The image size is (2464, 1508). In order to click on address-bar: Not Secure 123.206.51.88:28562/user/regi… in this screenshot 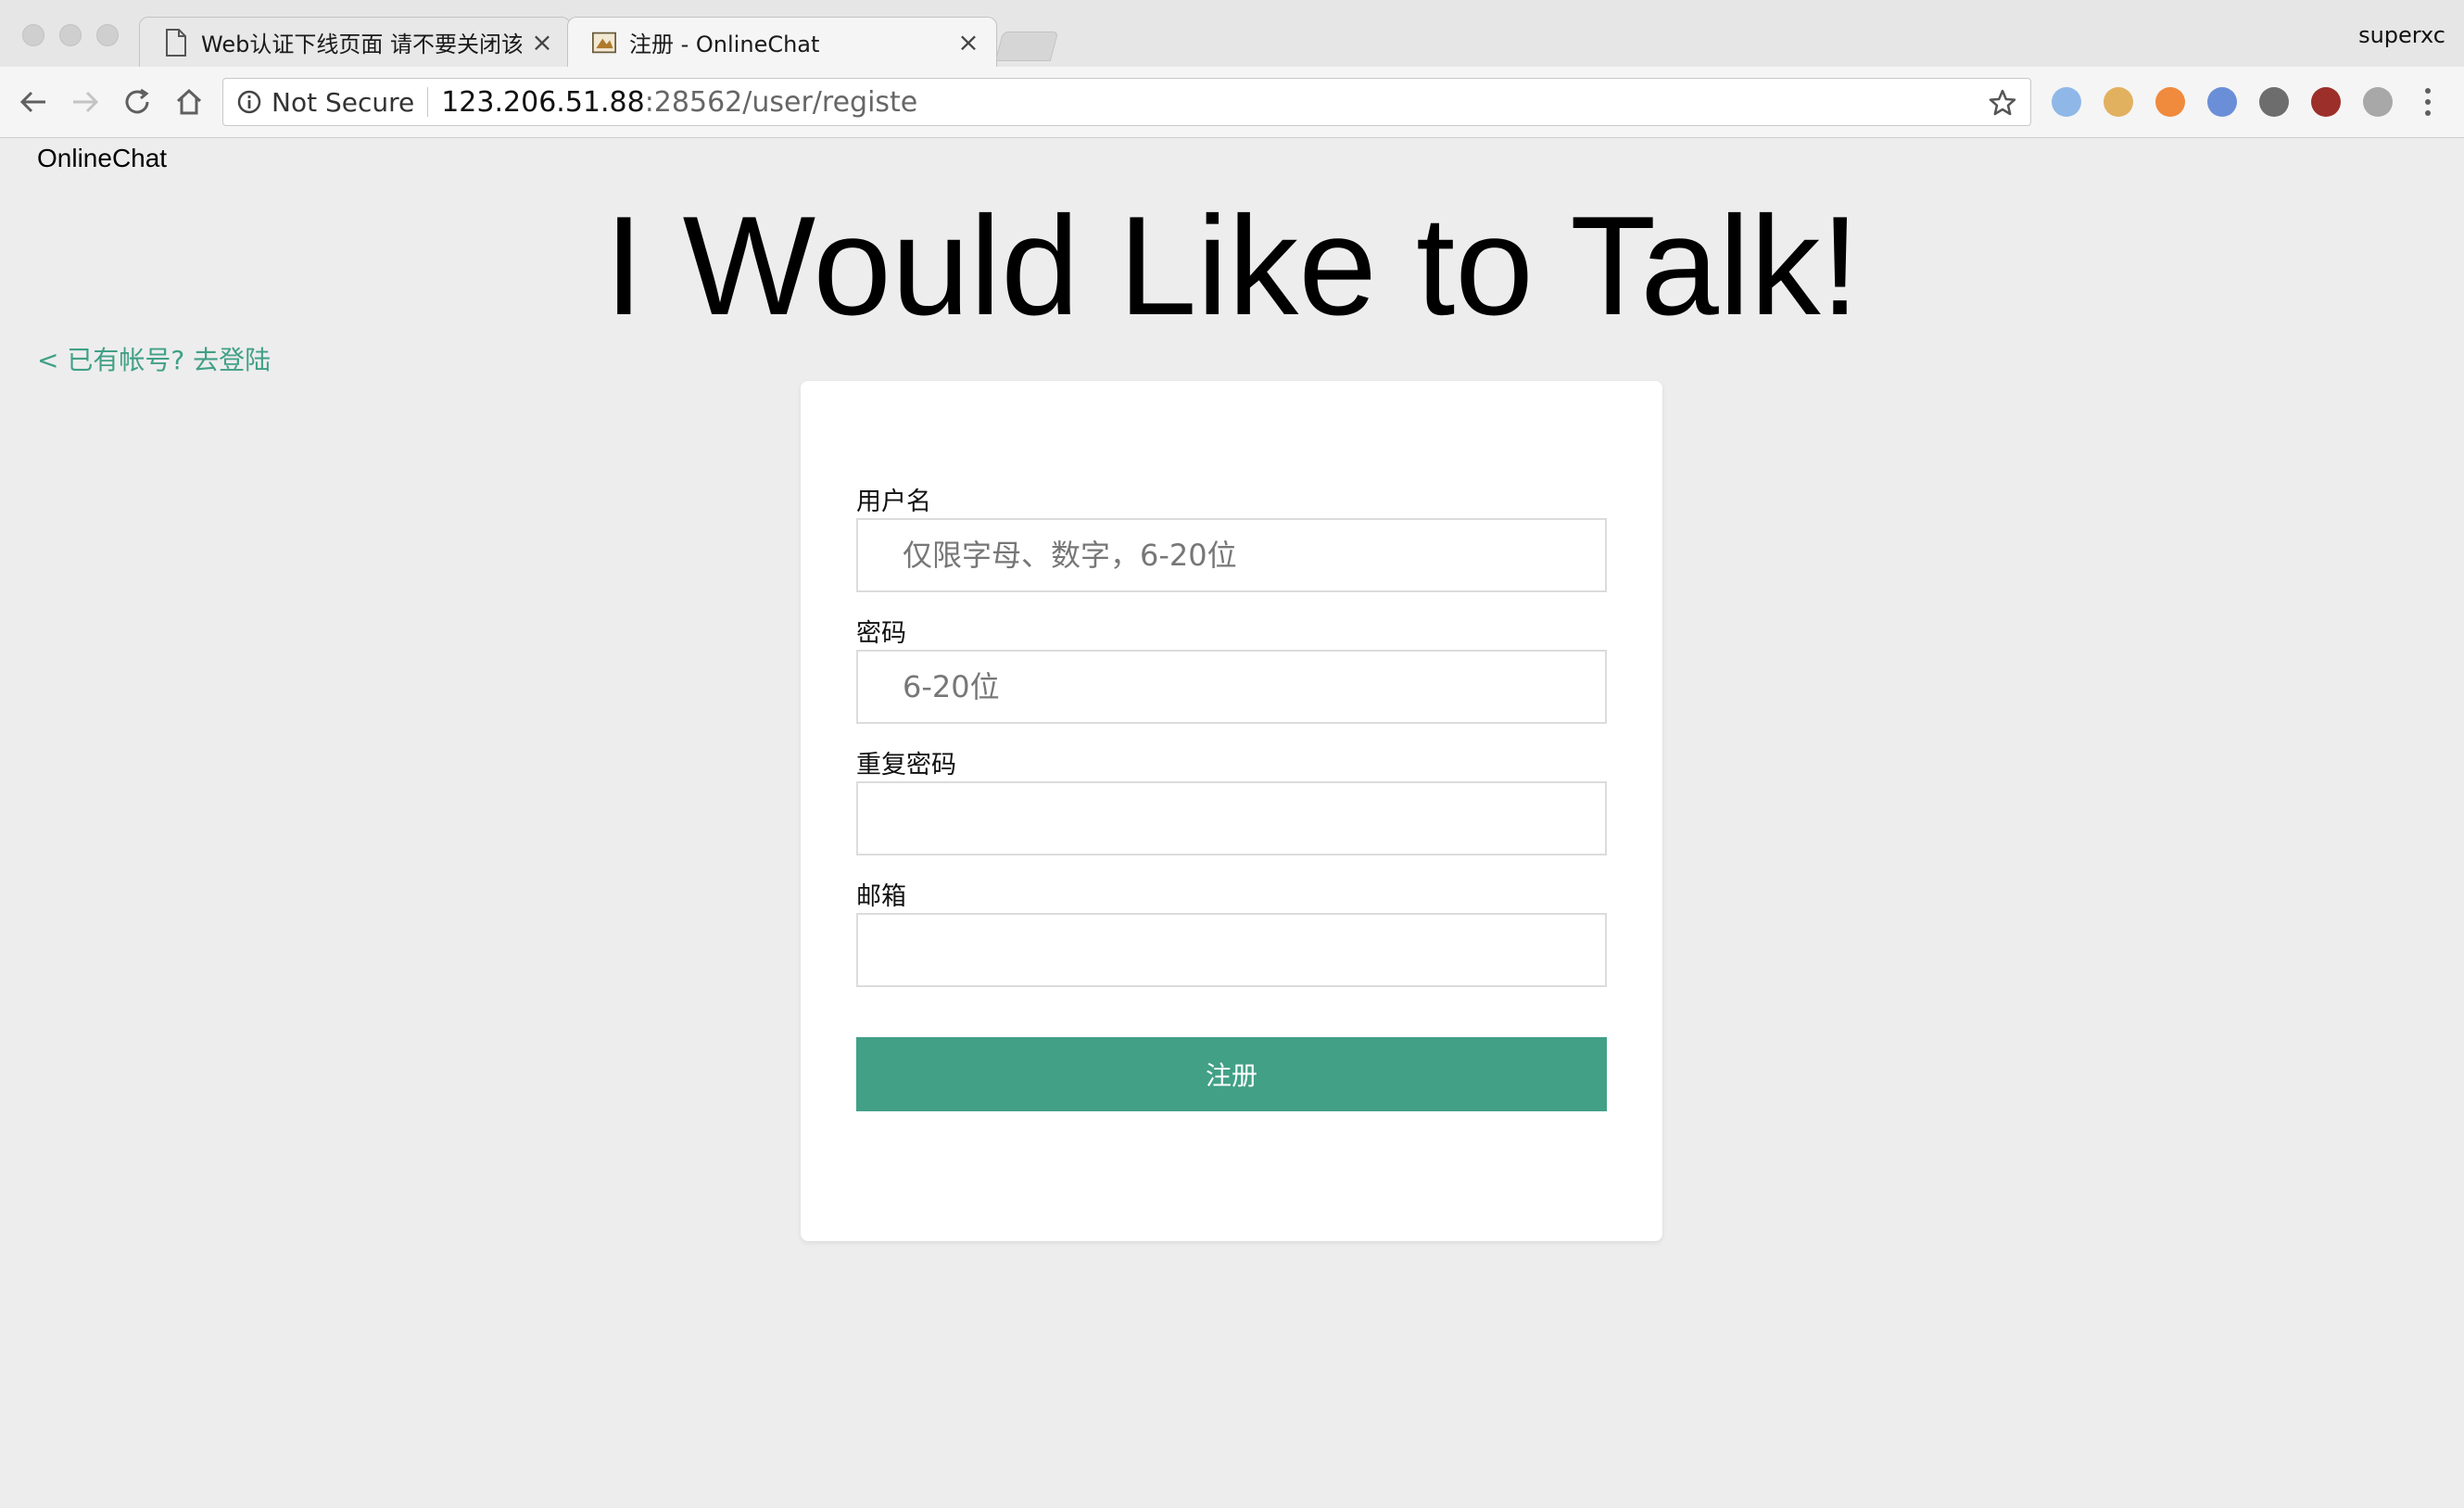, I will do `click(1127, 102)`.